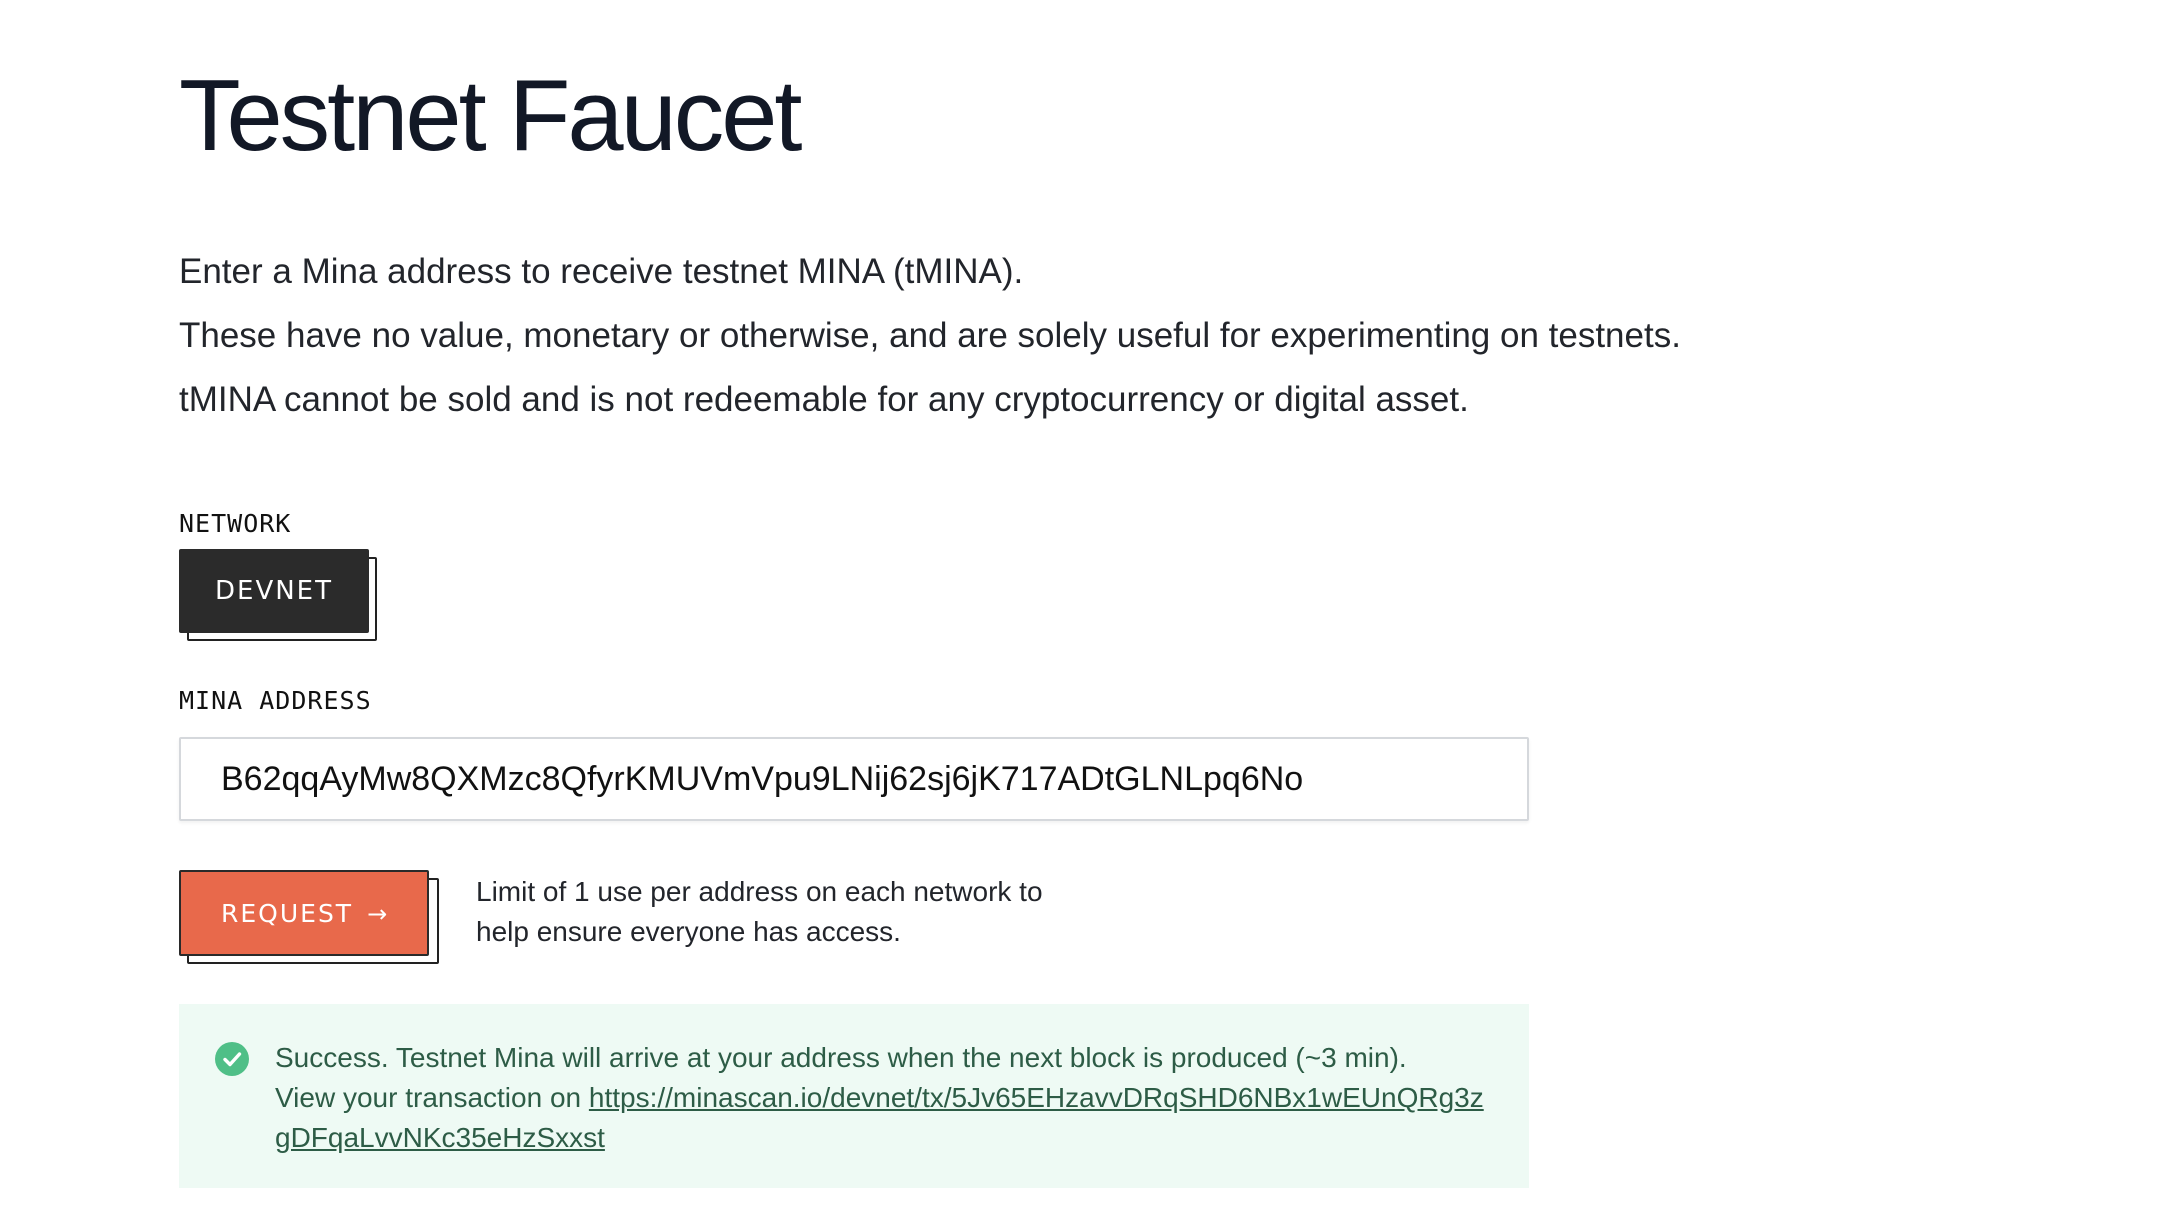 The width and height of the screenshot is (2184, 1232). I want to click on transaction-prefix: View your transaction on, so click(432, 1097).